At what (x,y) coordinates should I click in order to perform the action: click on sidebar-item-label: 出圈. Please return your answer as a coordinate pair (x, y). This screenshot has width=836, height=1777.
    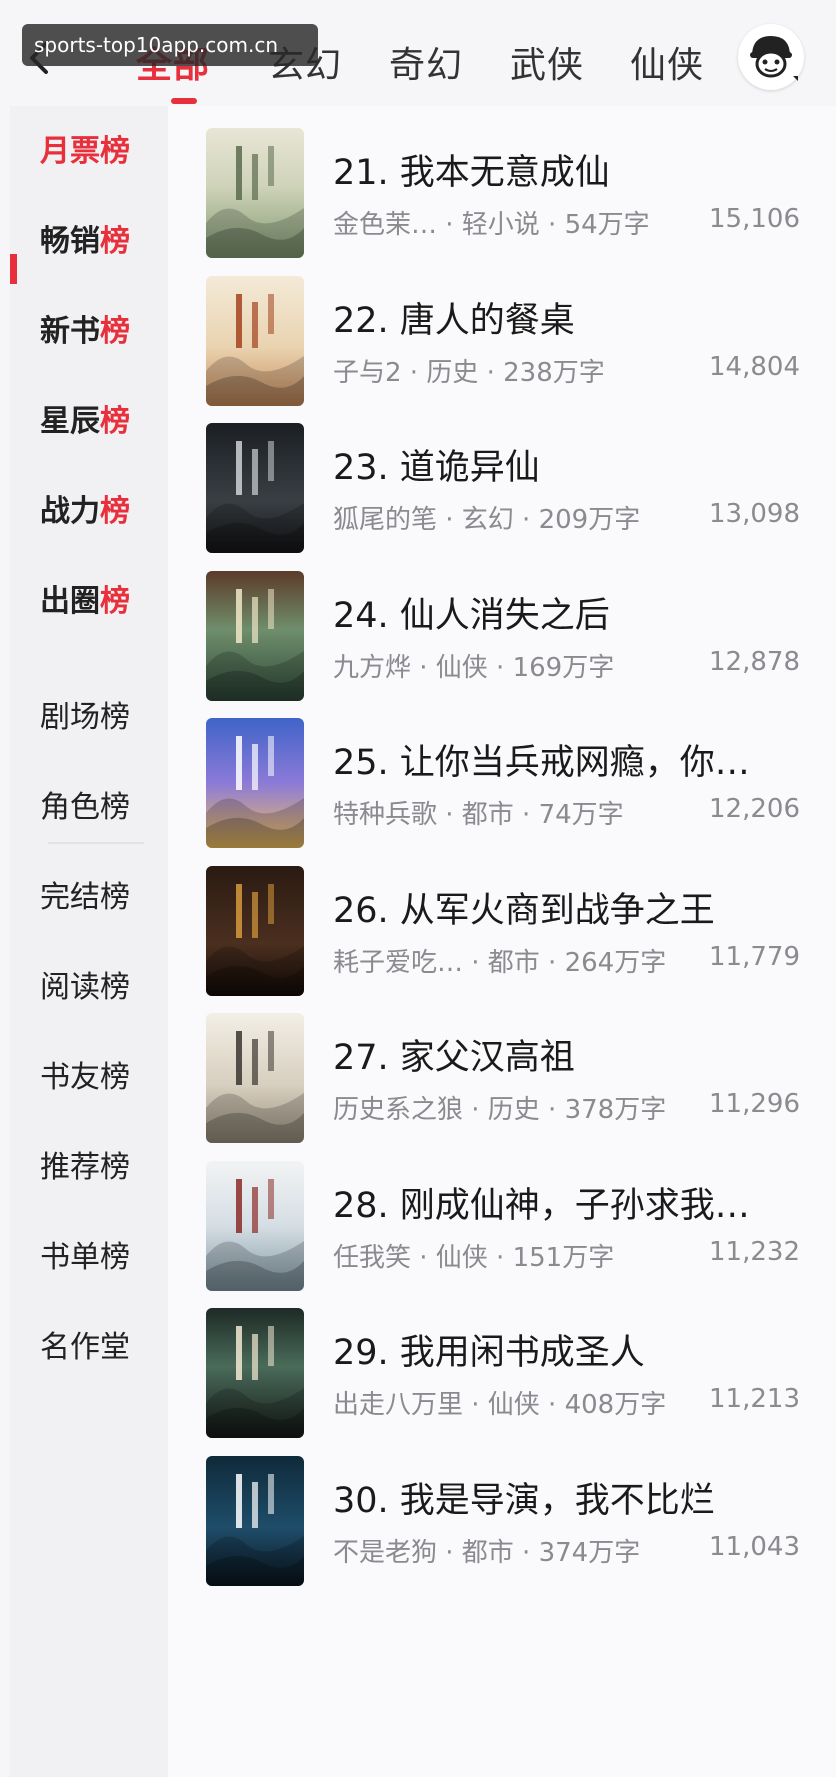
    Looking at the image, I should click on (70, 601).